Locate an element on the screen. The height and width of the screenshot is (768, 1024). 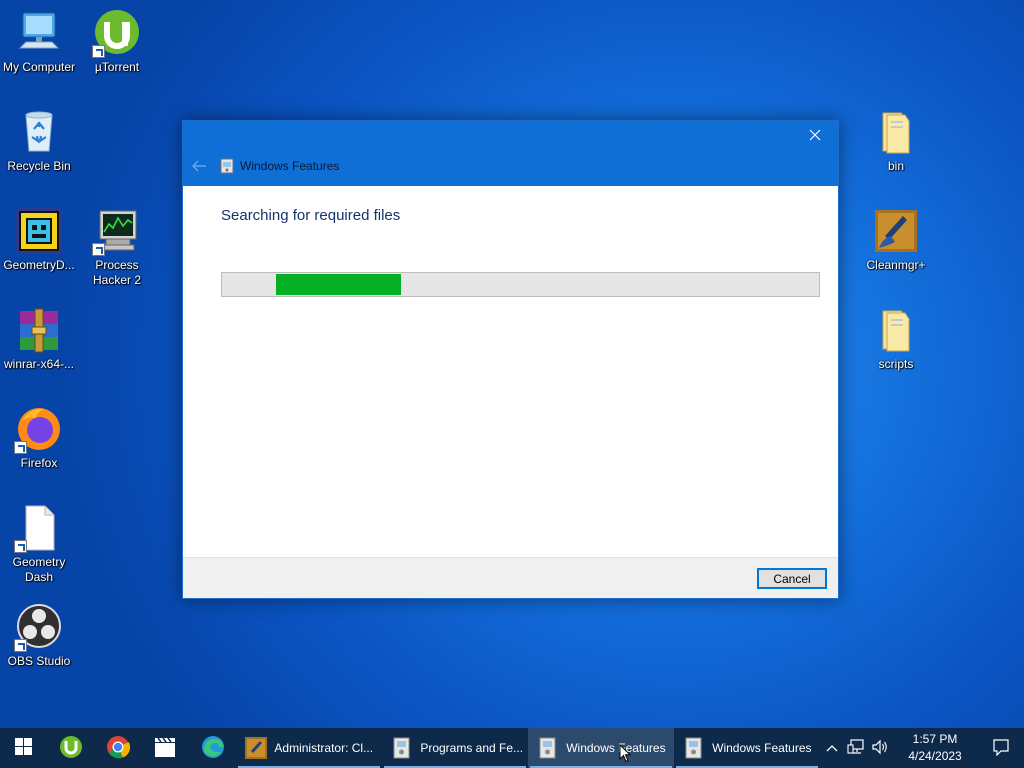
desktop-icon-bin: bin is located at coordinates (896, 140).